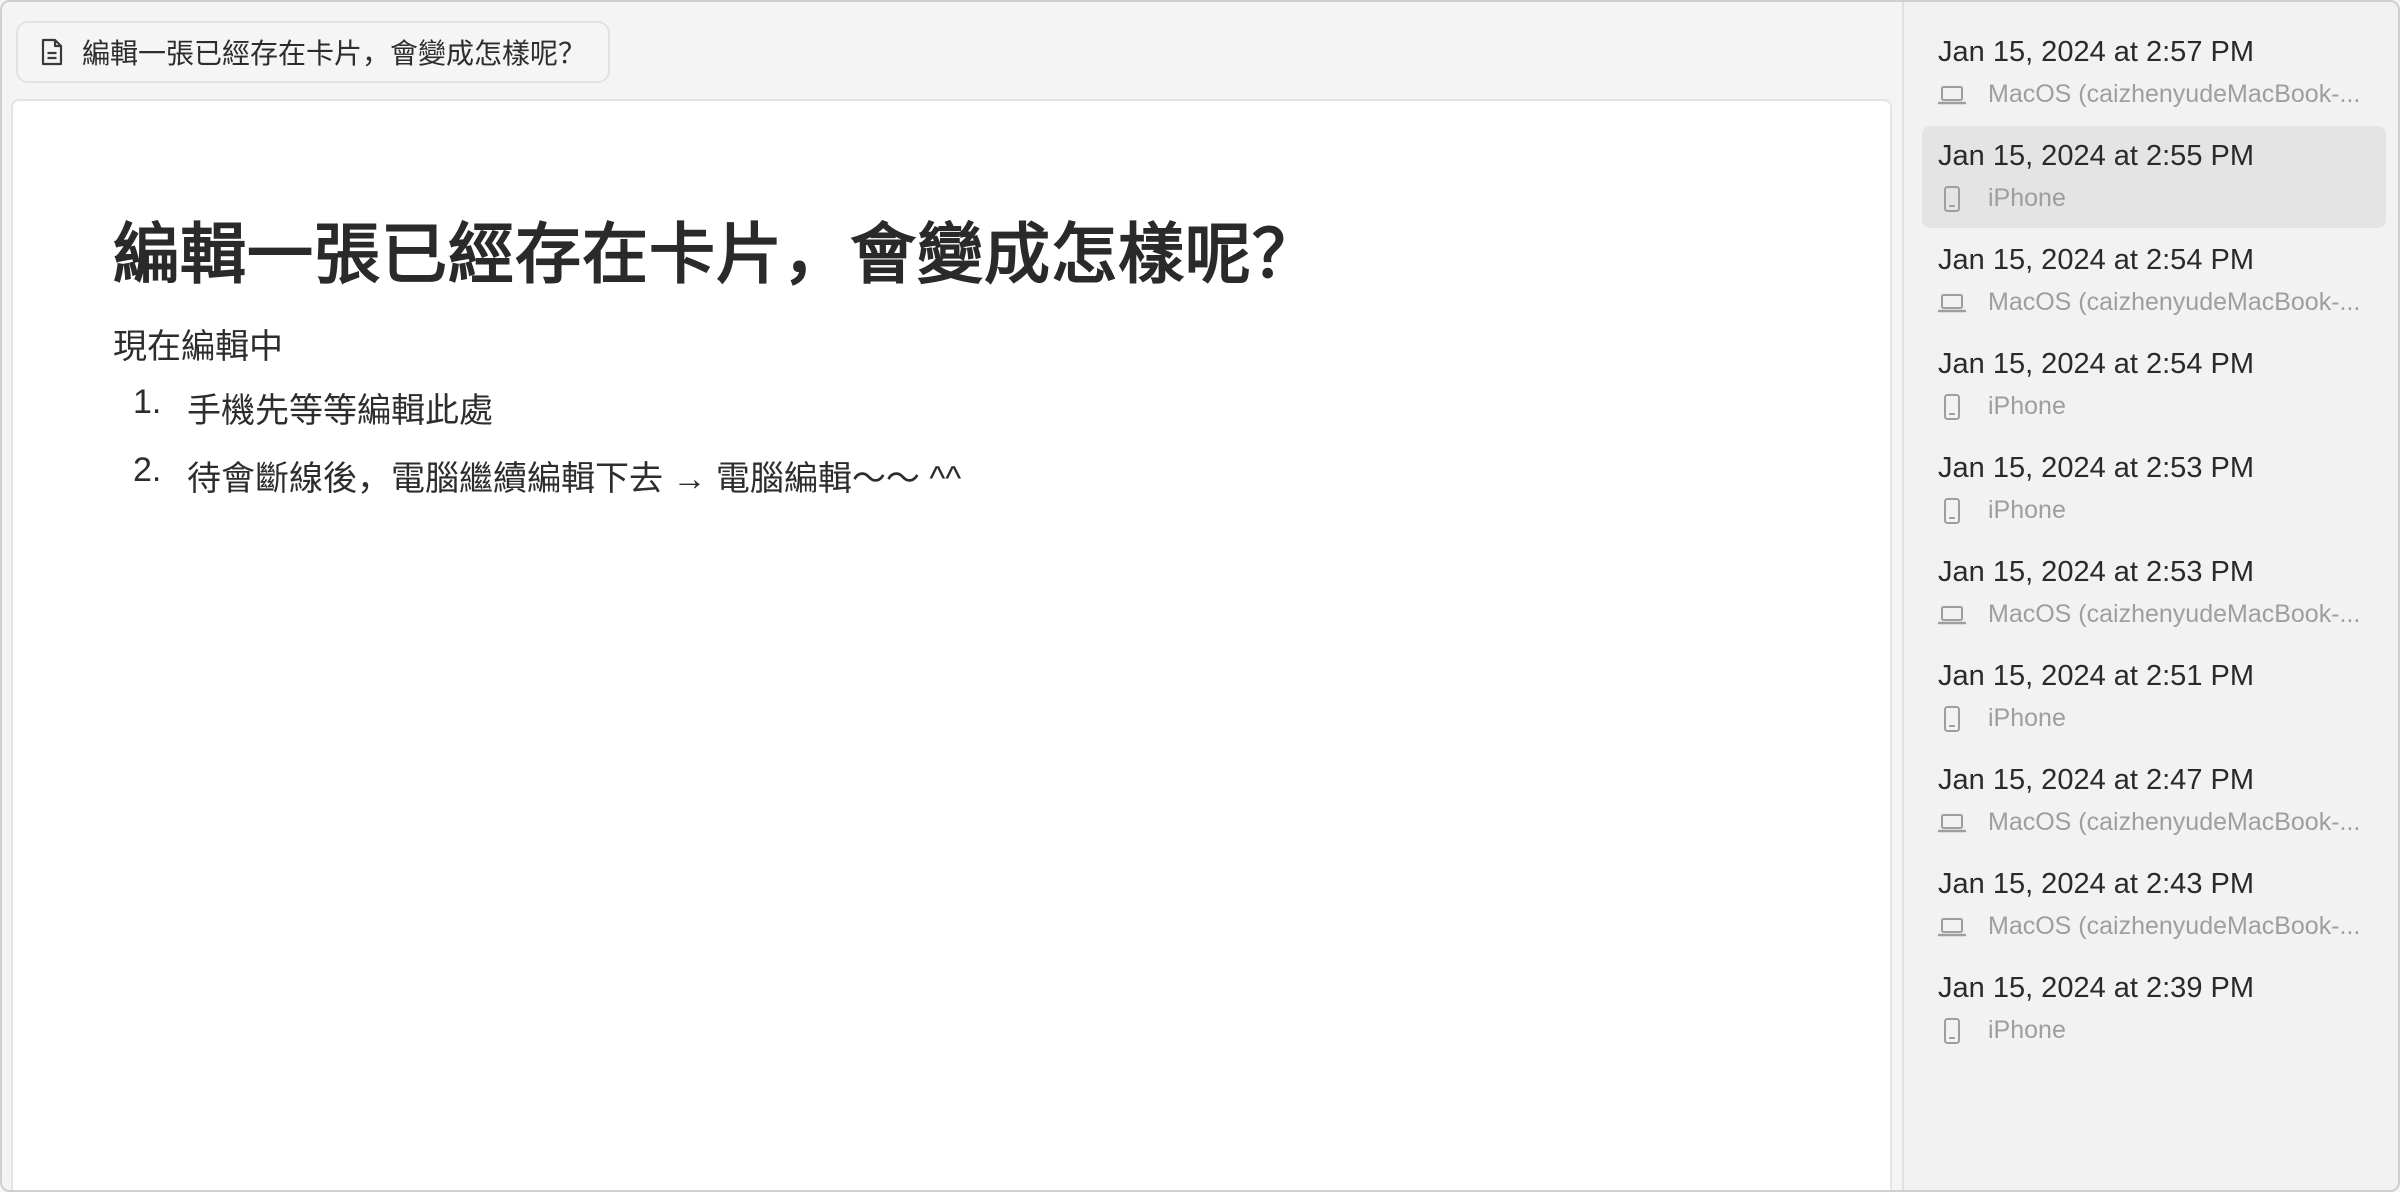 The image size is (2400, 1192). What do you see at coordinates (2154, 697) in the screenshot?
I see `version-item: Jan 15, 2024 at 2:51 PM iPhone` at bounding box center [2154, 697].